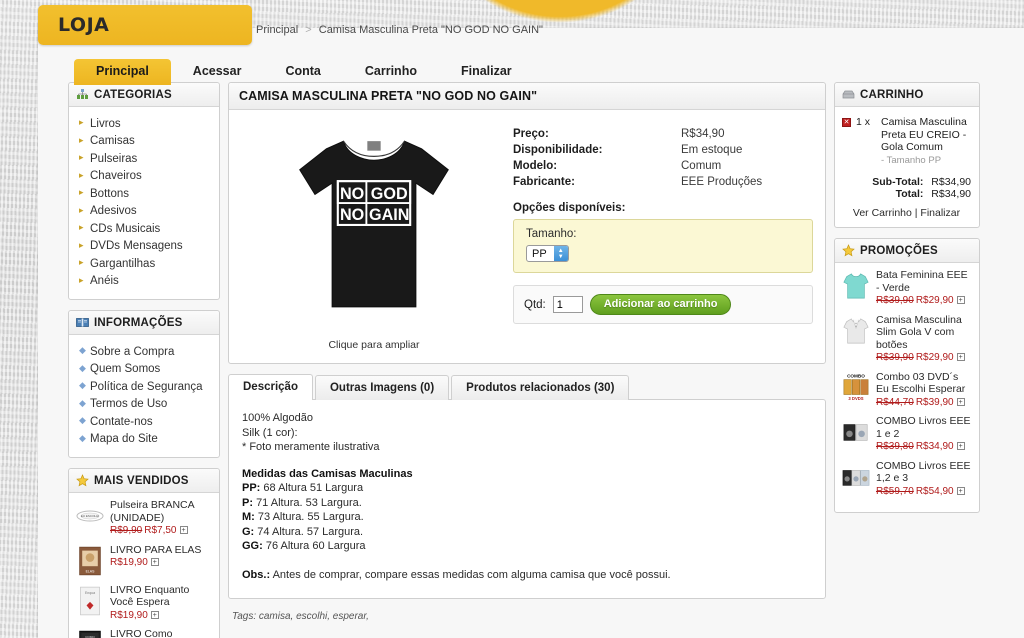 The image size is (1024, 638). What do you see at coordinates (152, 511) in the screenshot?
I see `product-name: Pulseira BRANCA (UNIDADE)` at bounding box center [152, 511].